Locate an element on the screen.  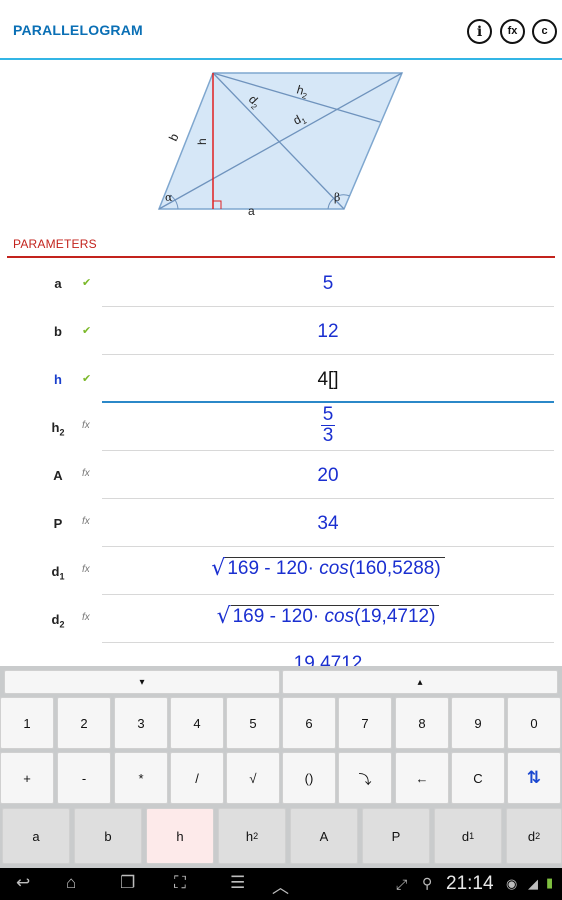
copy-button: c is located at coordinates (544, 31).